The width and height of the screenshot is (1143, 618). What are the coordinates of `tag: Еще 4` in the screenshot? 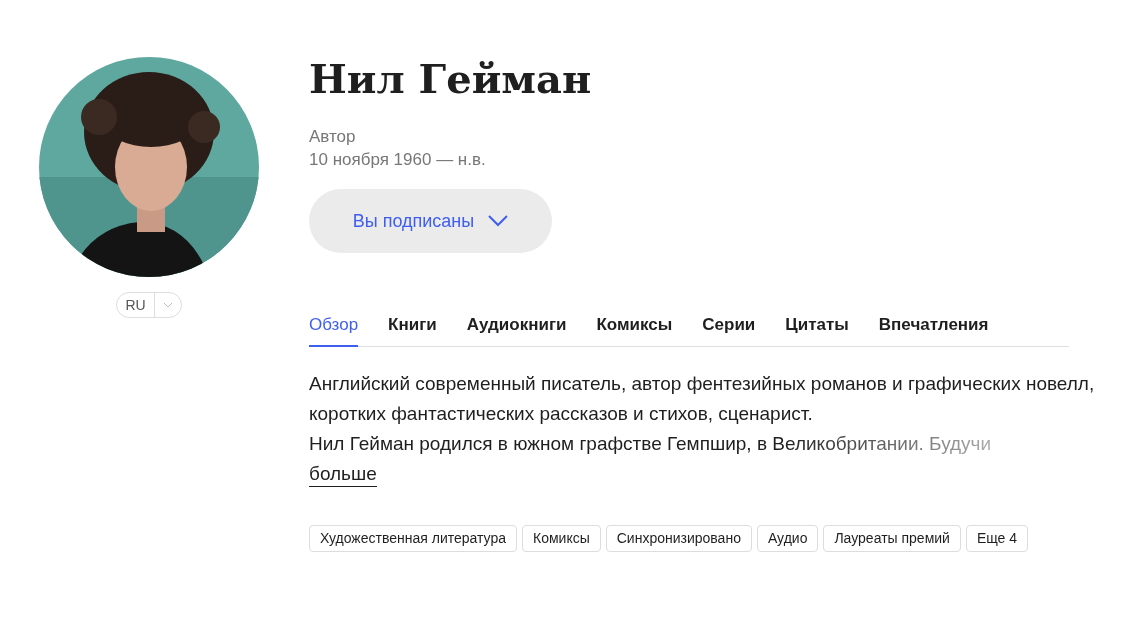 It's located at (997, 538).